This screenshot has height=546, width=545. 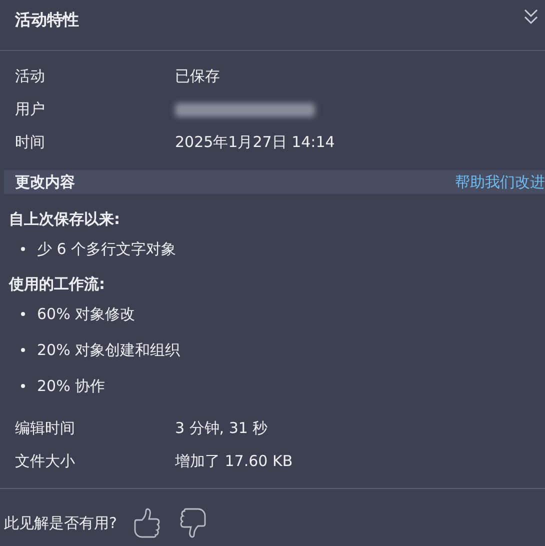 What do you see at coordinates (500, 182) in the screenshot?
I see `help-link: 帮助我们改进` at bounding box center [500, 182].